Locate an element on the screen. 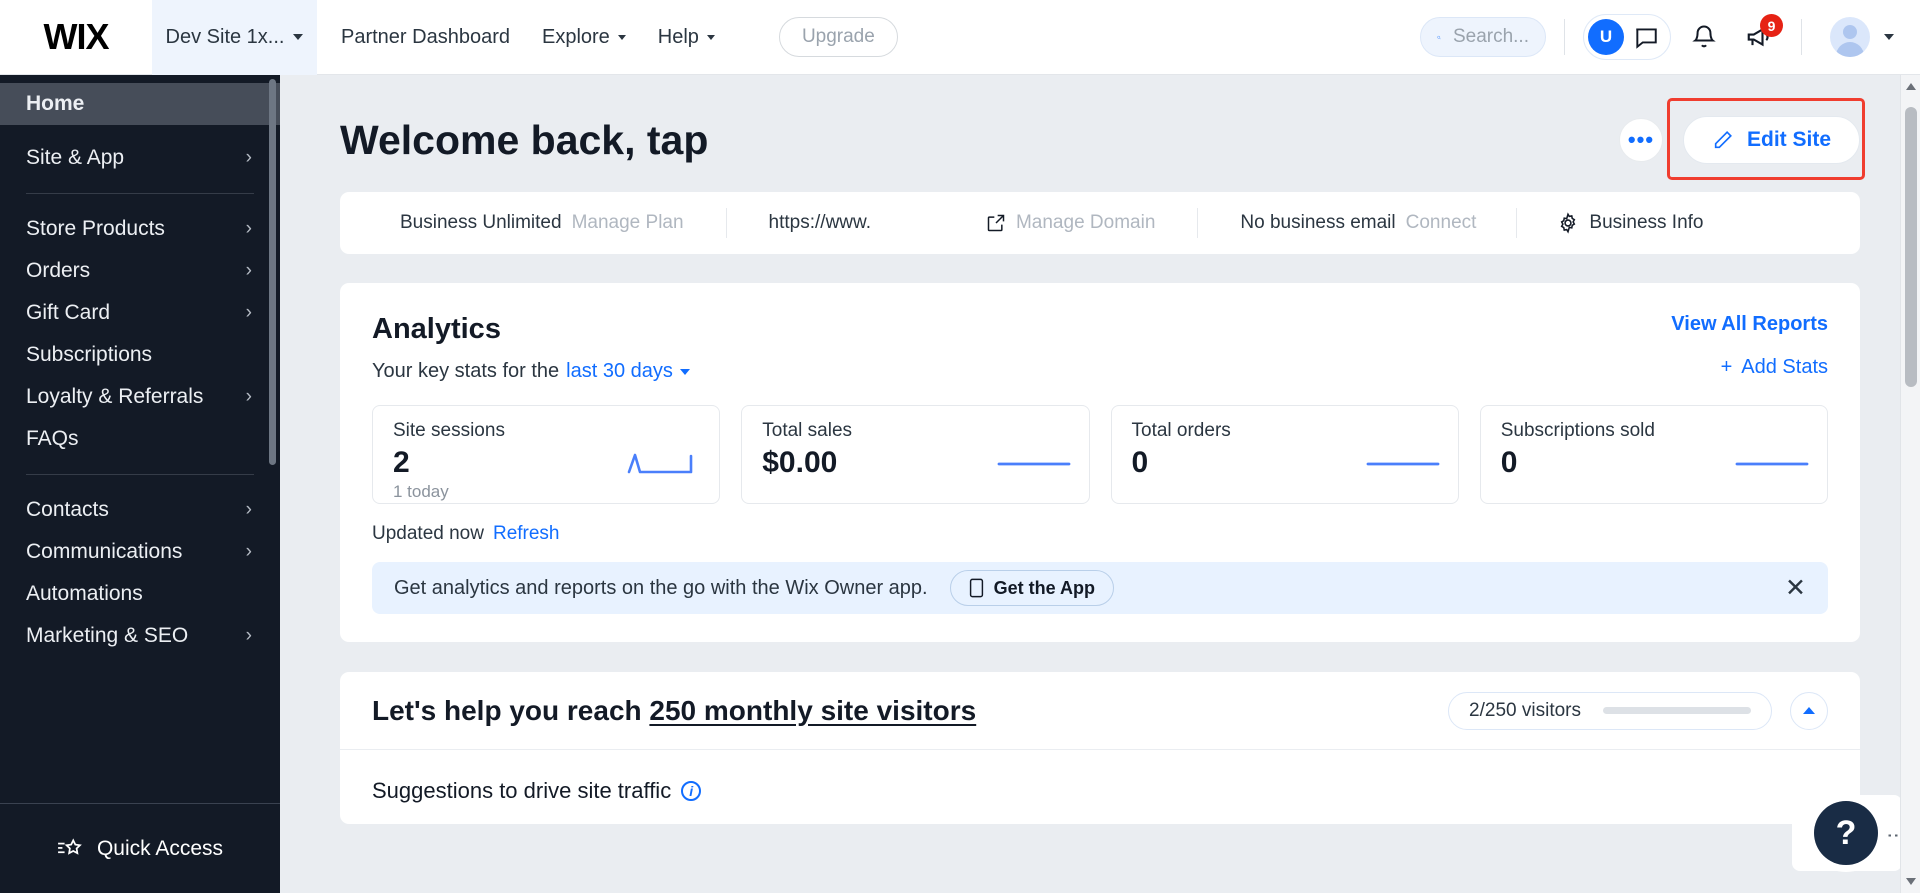 Image resolution: width=1920 pixels, height=893 pixels. analytics-subtitle: Your key stats for the last 30 days is located at coordinates (531, 371).